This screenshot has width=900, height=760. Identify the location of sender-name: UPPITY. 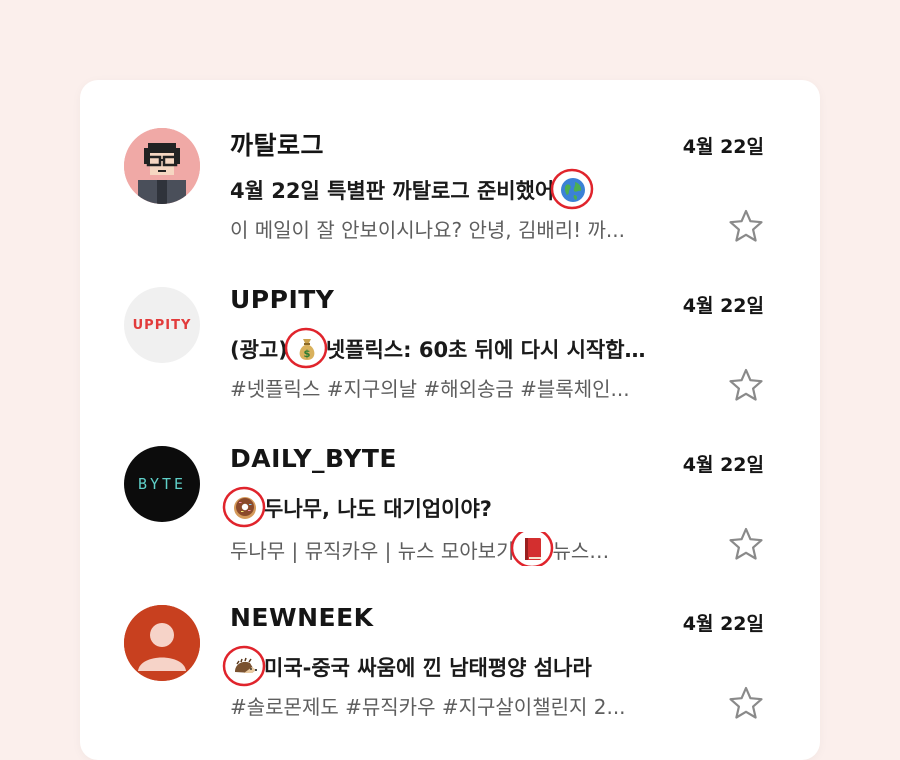
(282, 299).